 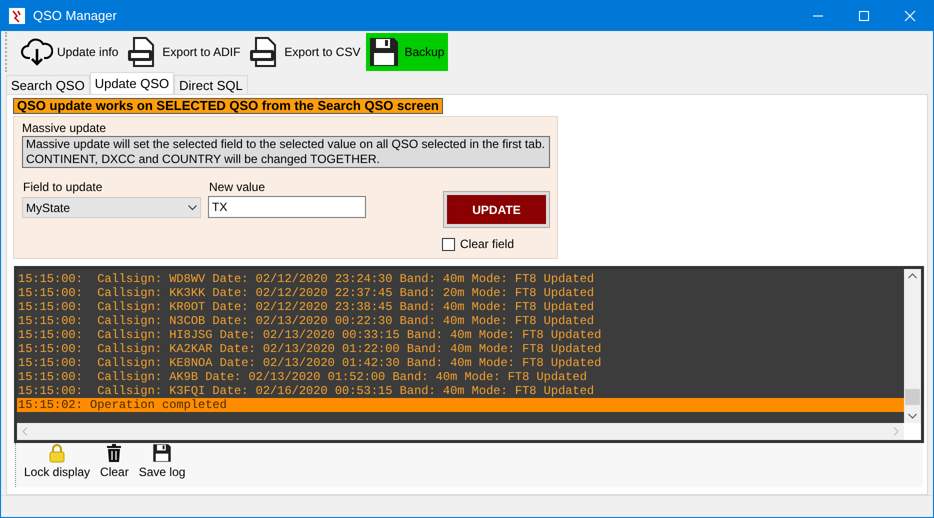 I want to click on app-icon, so click(x=17, y=16).